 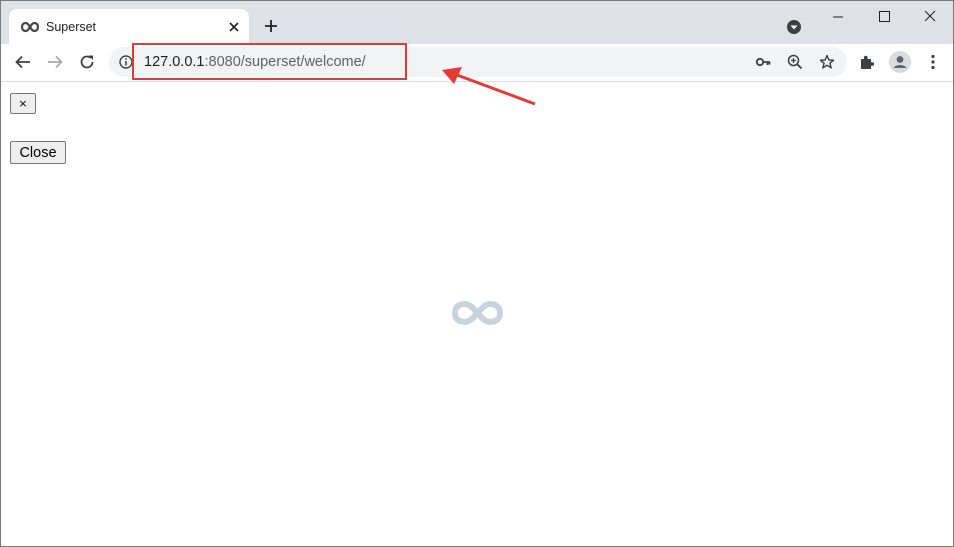 What do you see at coordinates (827, 62) in the screenshot?
I see `star-icon` at bounding box center [827, 62].